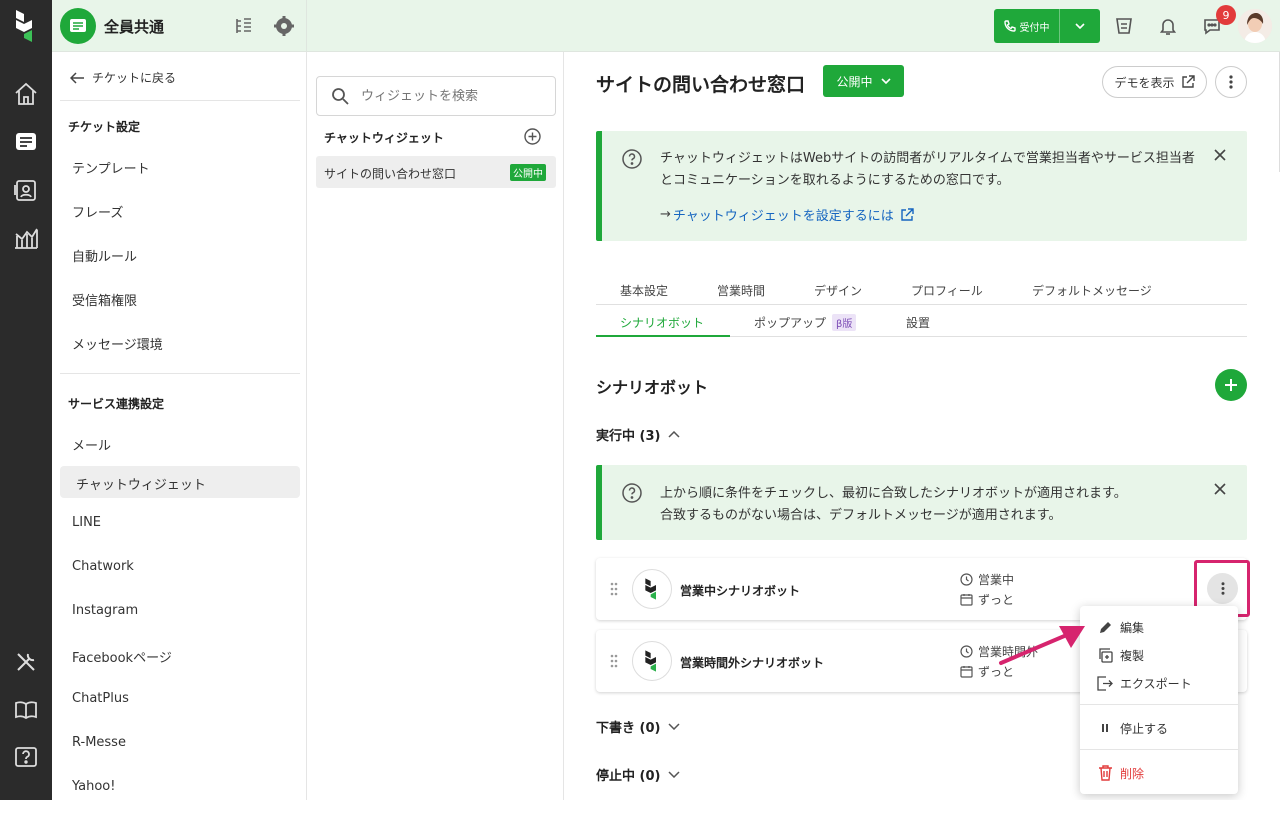  Describe the element at coordinates (1080, 26) in the screenshot. I see `chevron-down-icon` at that location.